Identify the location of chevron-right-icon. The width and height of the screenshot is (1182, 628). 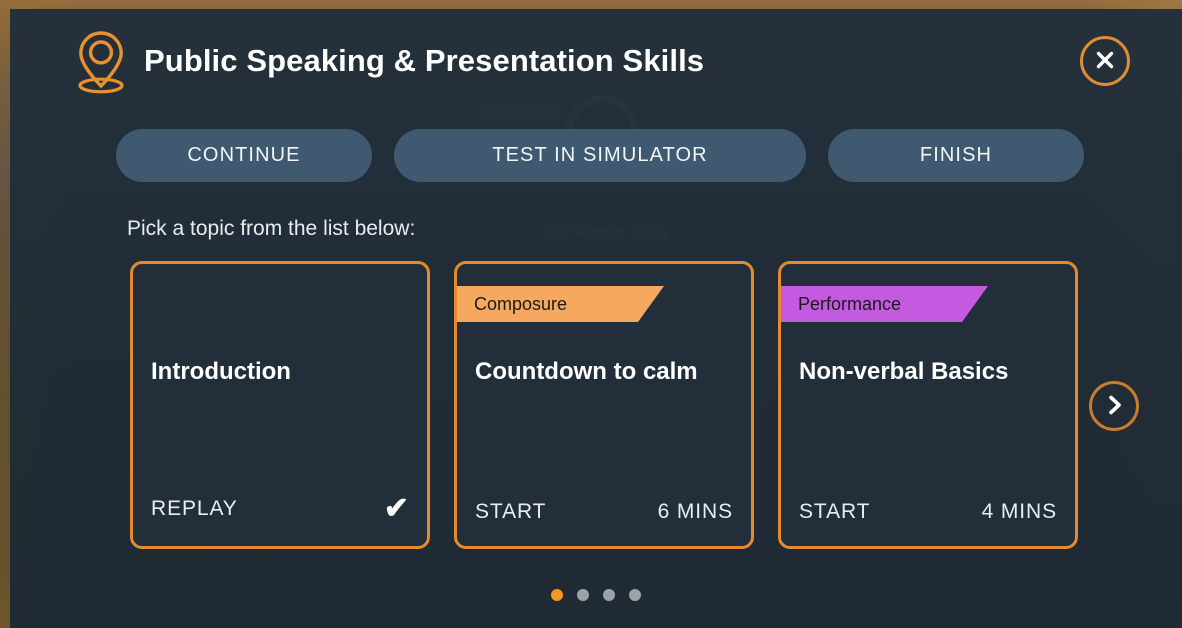
(1114, 406).